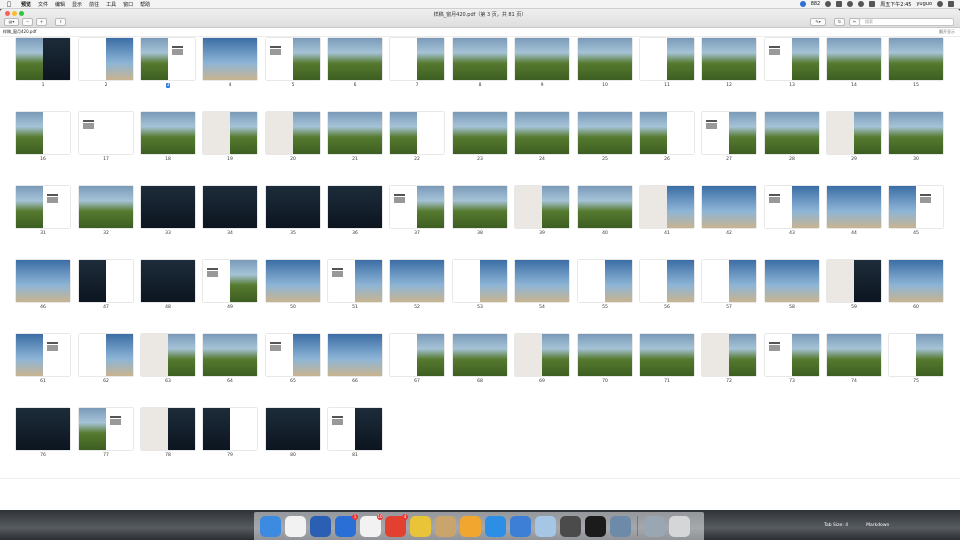 The height and width of the screenshot is (540, 960). Describe the element at coordinates (595, 526) in the screenshot. I see `terminal-icon` at that location.